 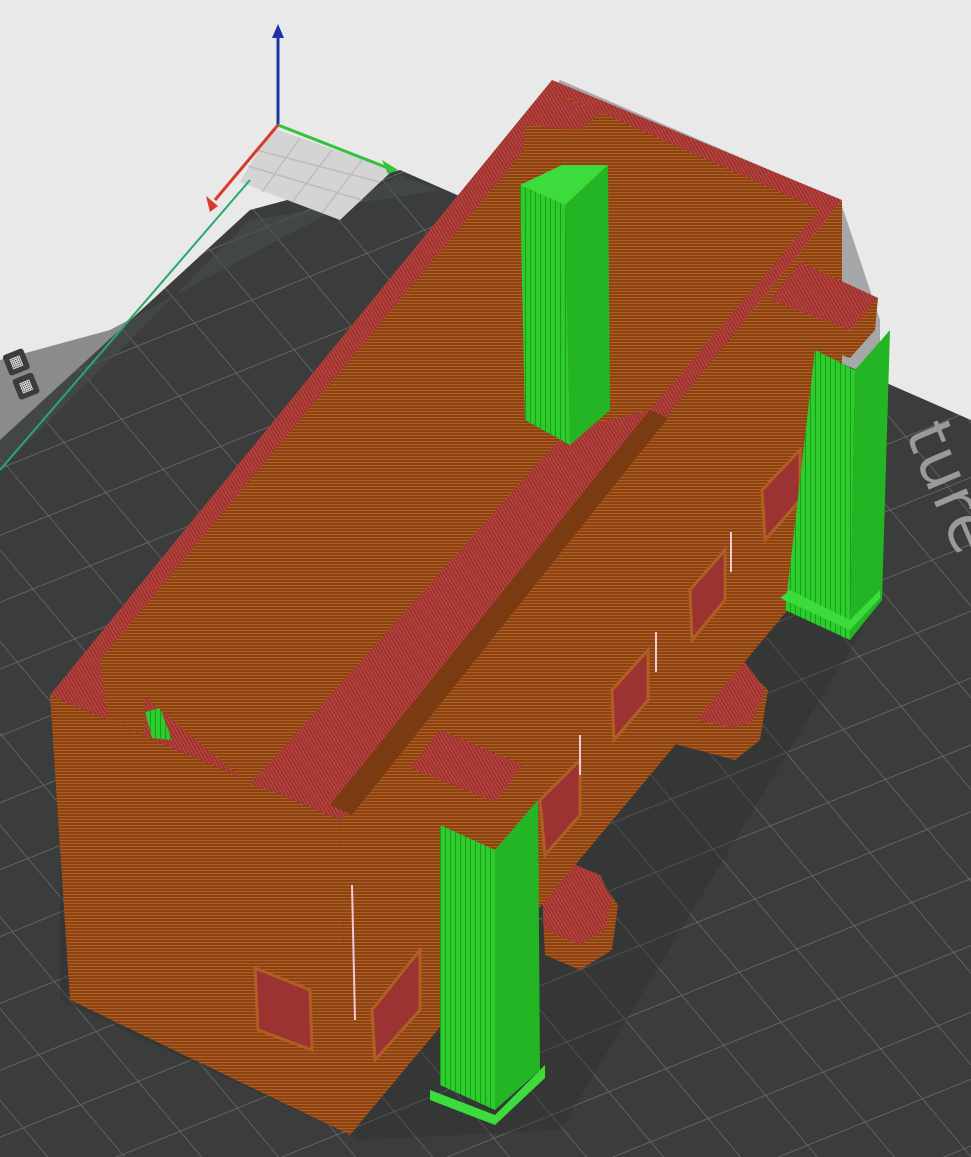 What do you see at coordinates (565, 305) in the screenshot?
I see `support-back-inner` at bounding box center [565, 305].